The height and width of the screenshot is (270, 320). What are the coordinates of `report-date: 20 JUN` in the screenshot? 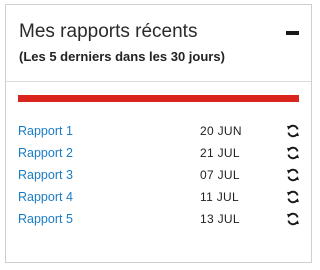 It's located at (221, 131).